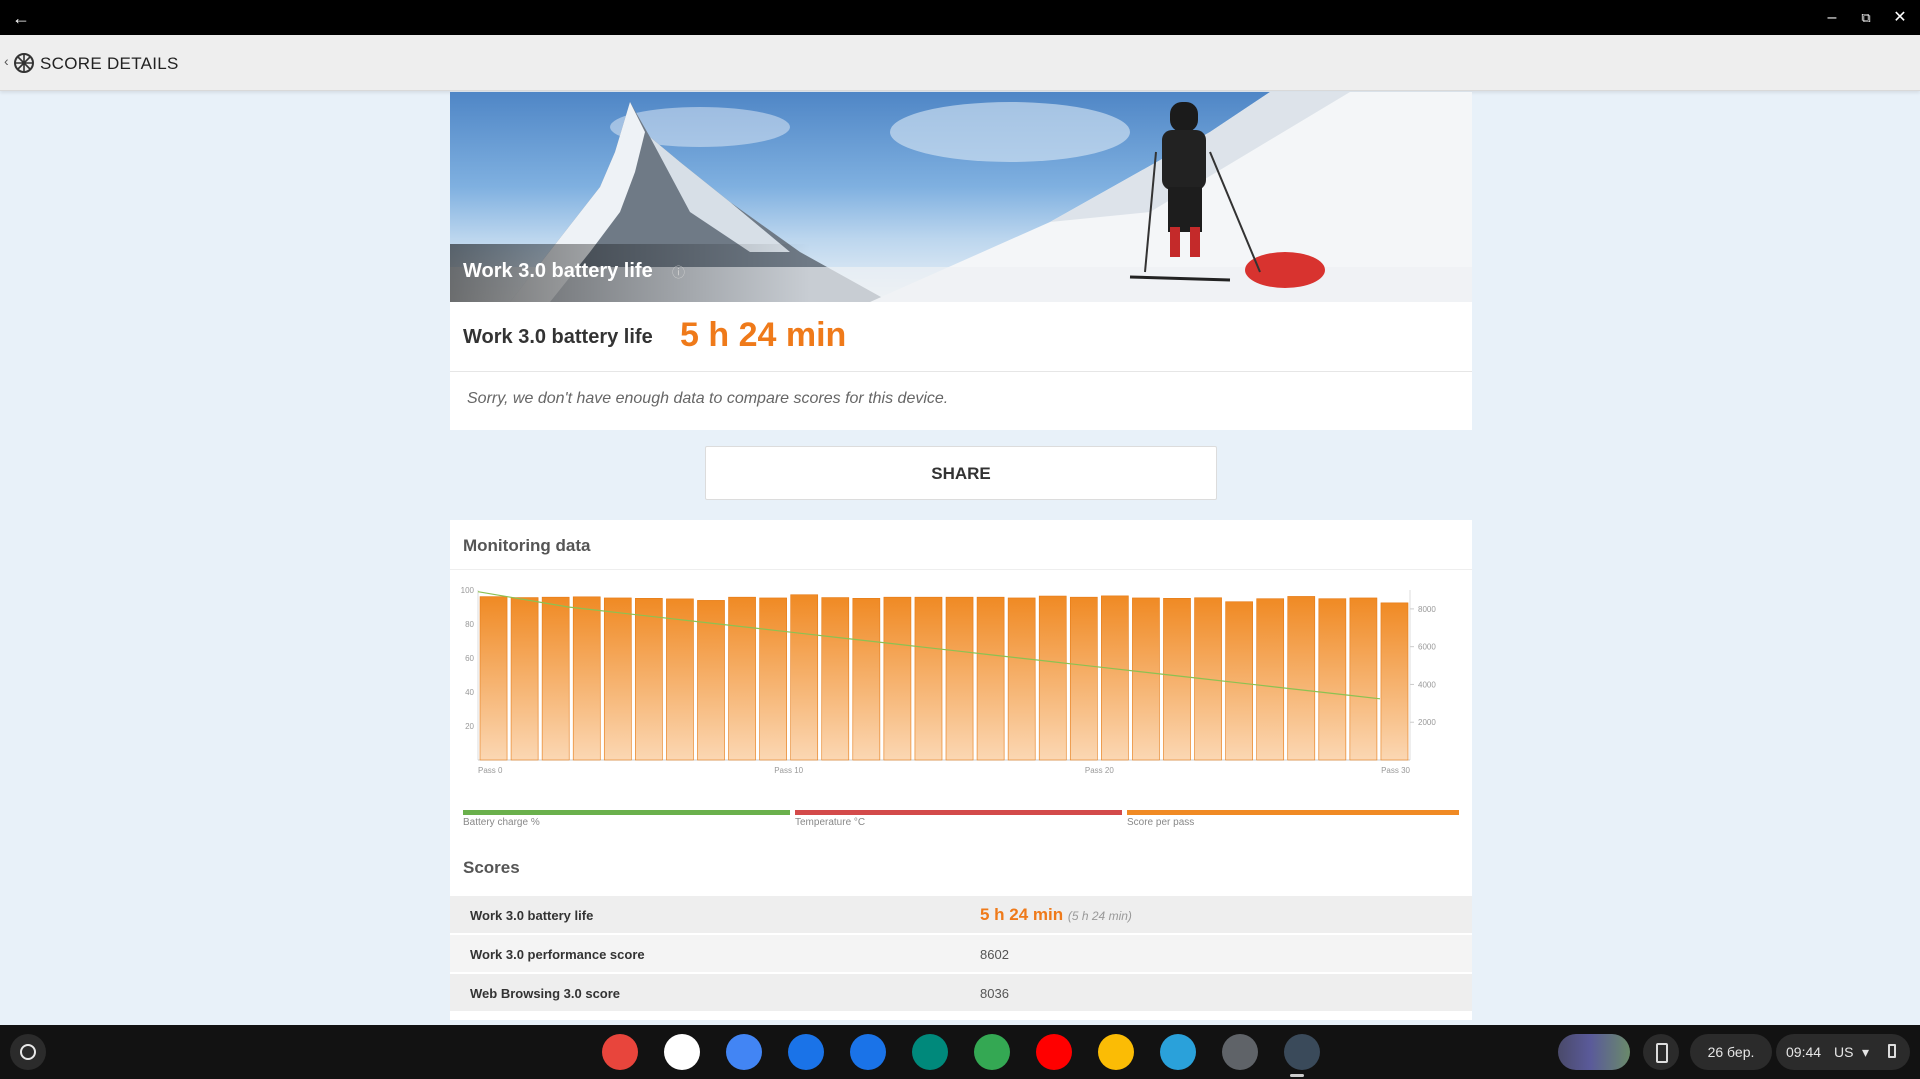 This screenshot has height=1079, width=1920. Describe the element at coordinates (961, 473) in the screenshot. I see `share-button: SHARE` at that location.